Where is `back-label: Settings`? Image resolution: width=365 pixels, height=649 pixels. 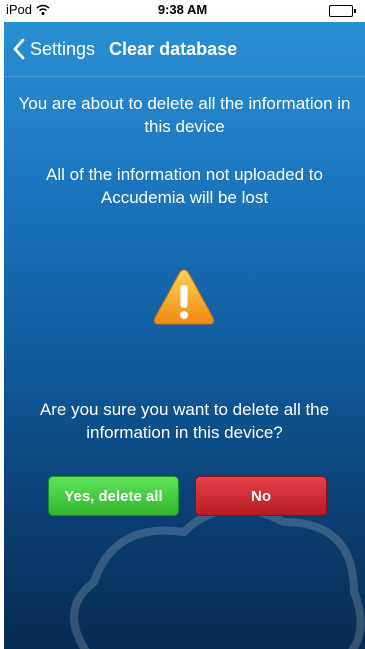
back-label: Settings is located at coordinates (63, 48).